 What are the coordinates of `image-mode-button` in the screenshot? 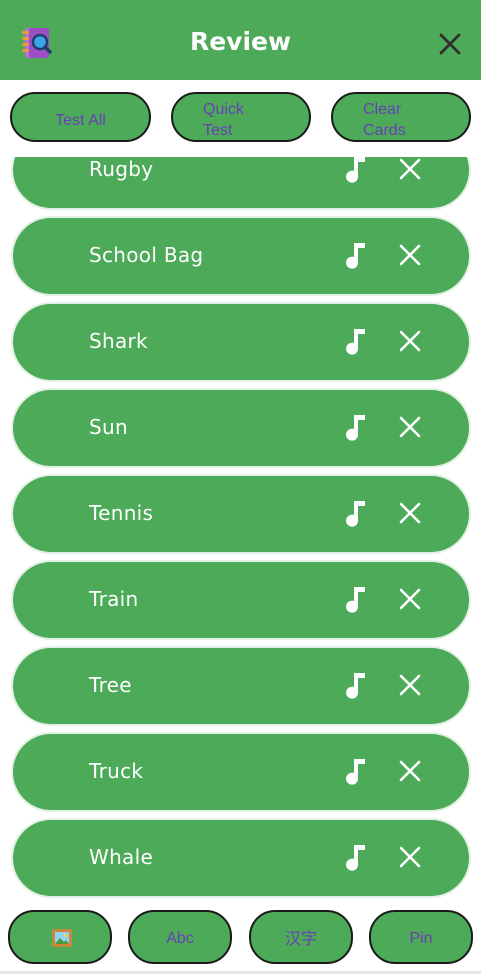 It's located at (60, 937).